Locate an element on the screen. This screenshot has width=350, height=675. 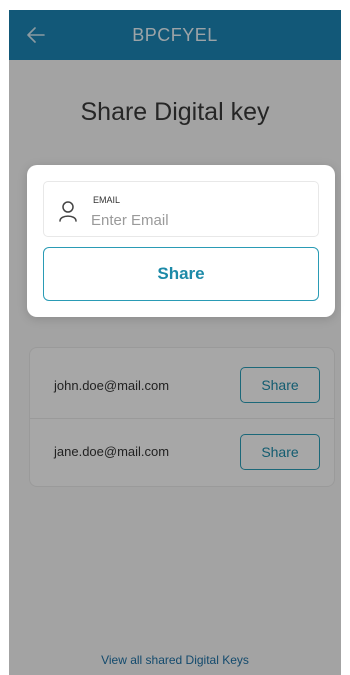
person-icon is located at coordinates (68, 211).